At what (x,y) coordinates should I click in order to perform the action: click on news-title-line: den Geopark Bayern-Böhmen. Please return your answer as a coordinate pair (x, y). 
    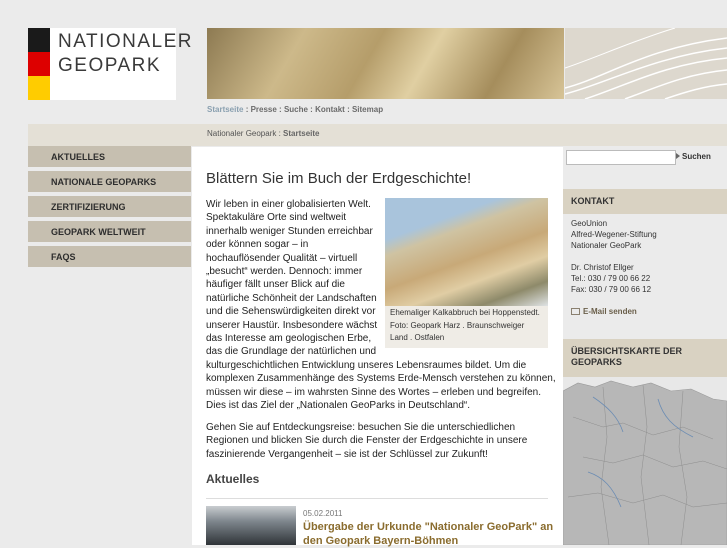
    Looking at the image, I should click on (381, 541).